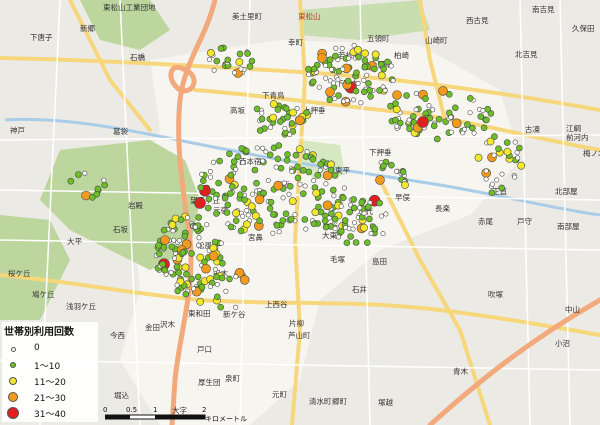  I want to click on legend-dot, so click(13, 349).